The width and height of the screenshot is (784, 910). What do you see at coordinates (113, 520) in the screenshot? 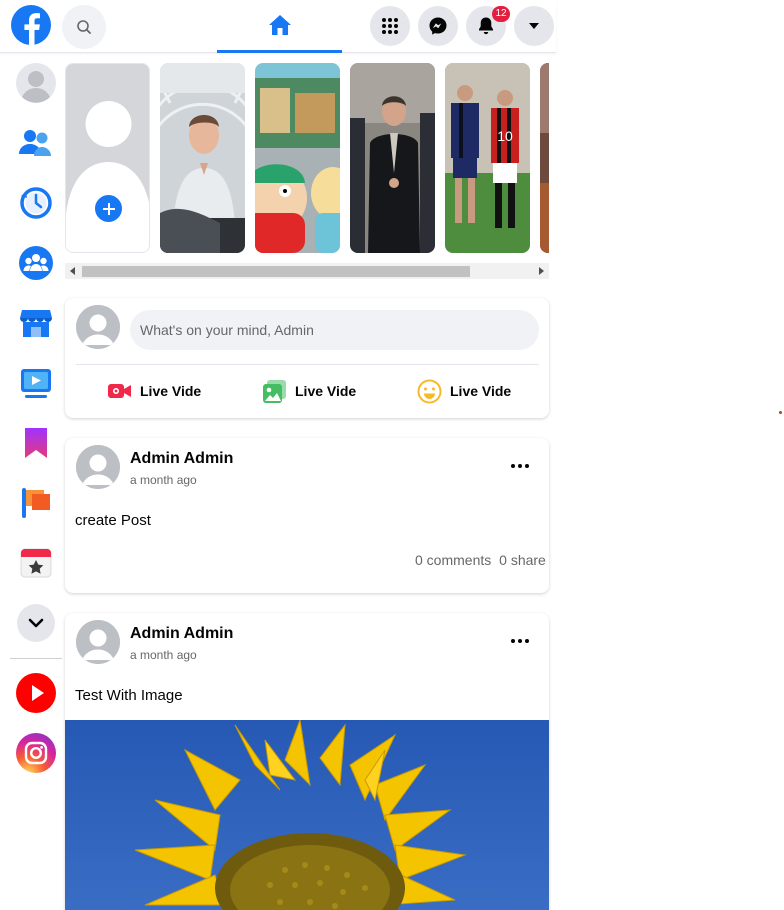
I see `post-text: create Post` at bounding box center [113, 520].